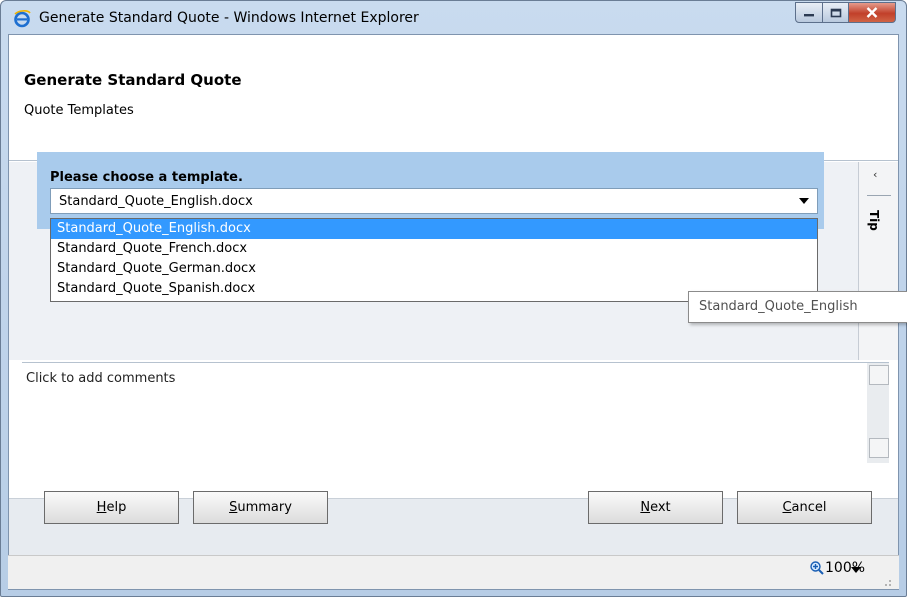  What do you see at coordinates (879, 195) in the screenshot?
I see `tip-divider` at bounding box center [879, 195].